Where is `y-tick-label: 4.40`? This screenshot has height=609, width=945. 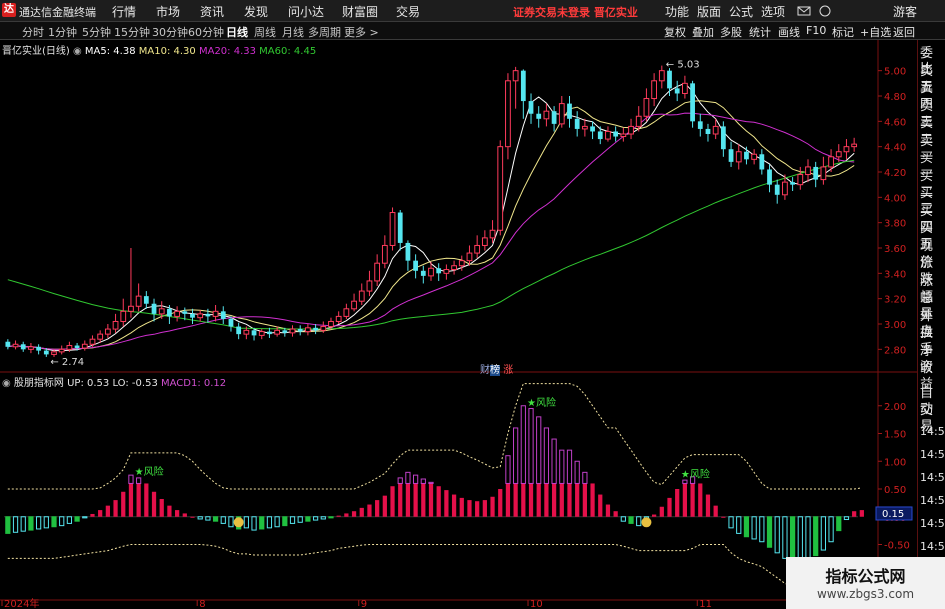 y-tick-label: 4.40 is located at coordinates (895, 148).